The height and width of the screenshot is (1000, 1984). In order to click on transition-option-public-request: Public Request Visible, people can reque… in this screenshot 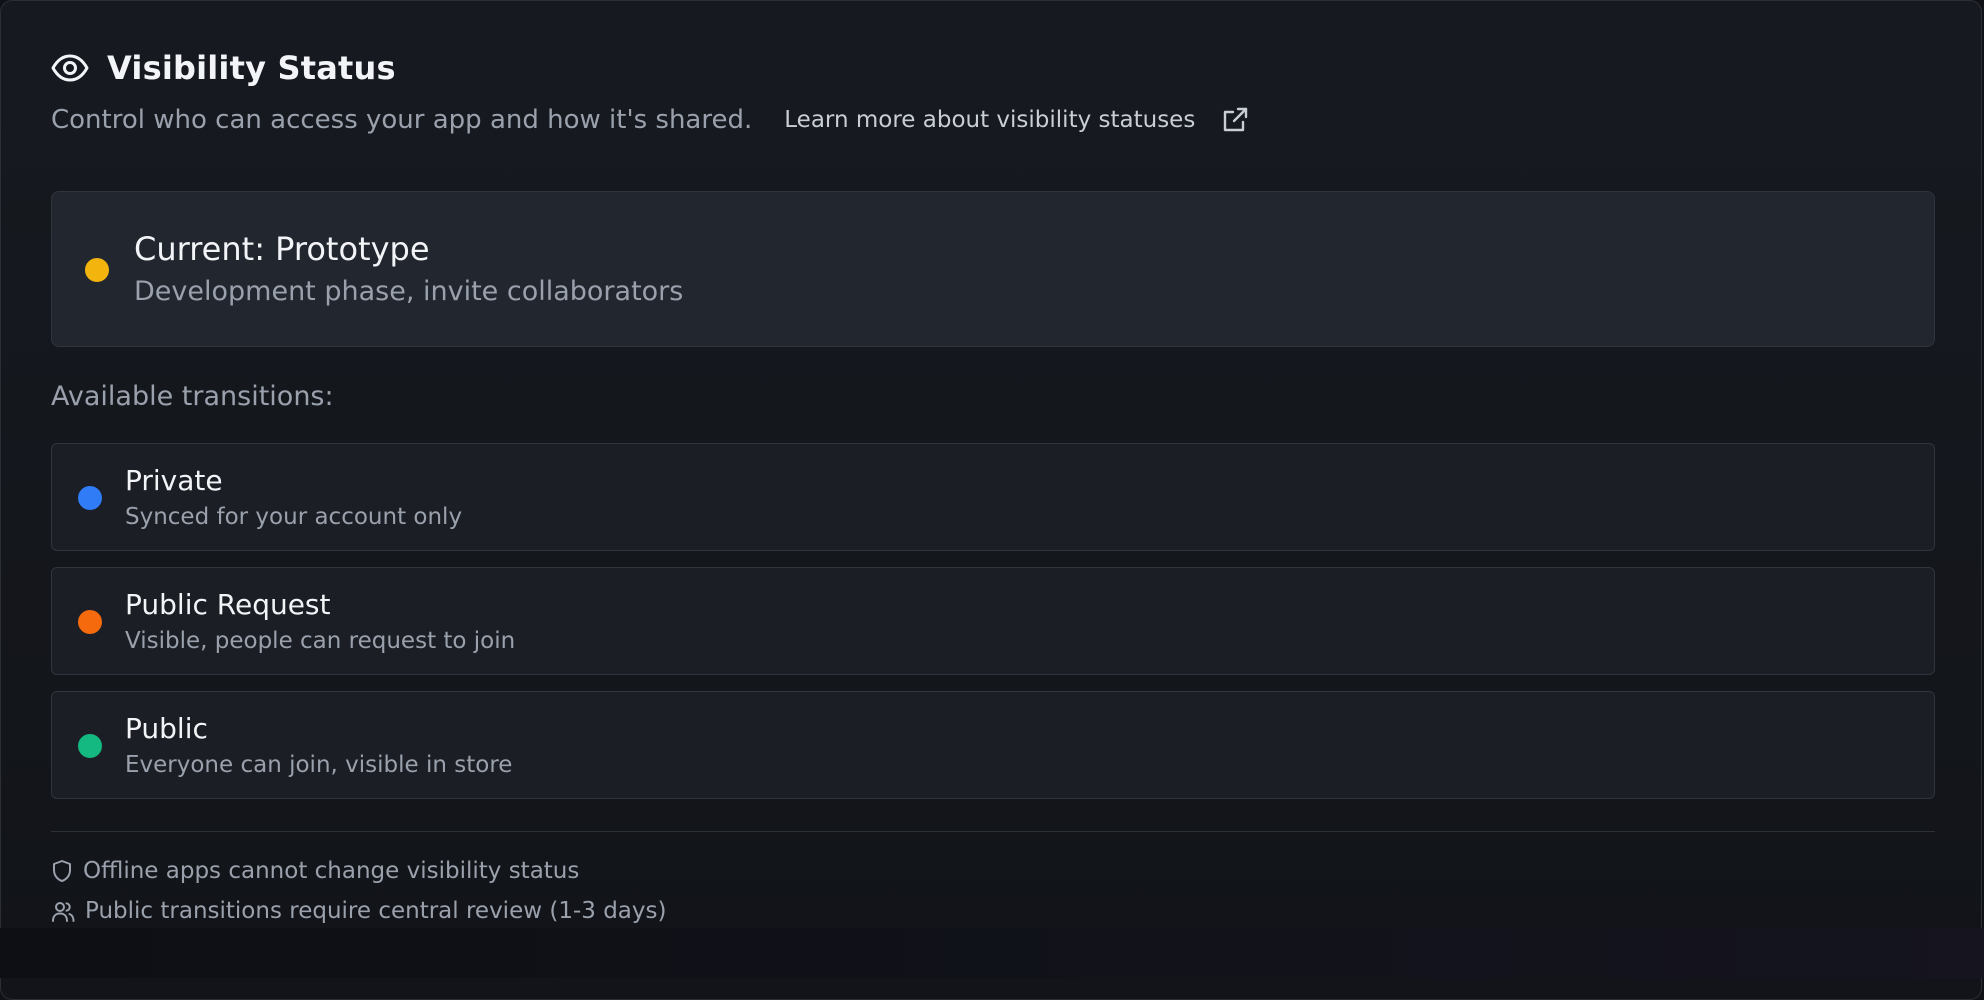, I will do `click(993, 621)`.